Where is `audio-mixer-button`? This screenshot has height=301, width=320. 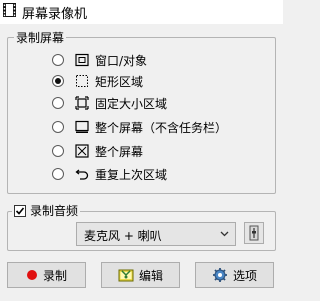 audio-mixer-button is located at coordinates (254, 233).